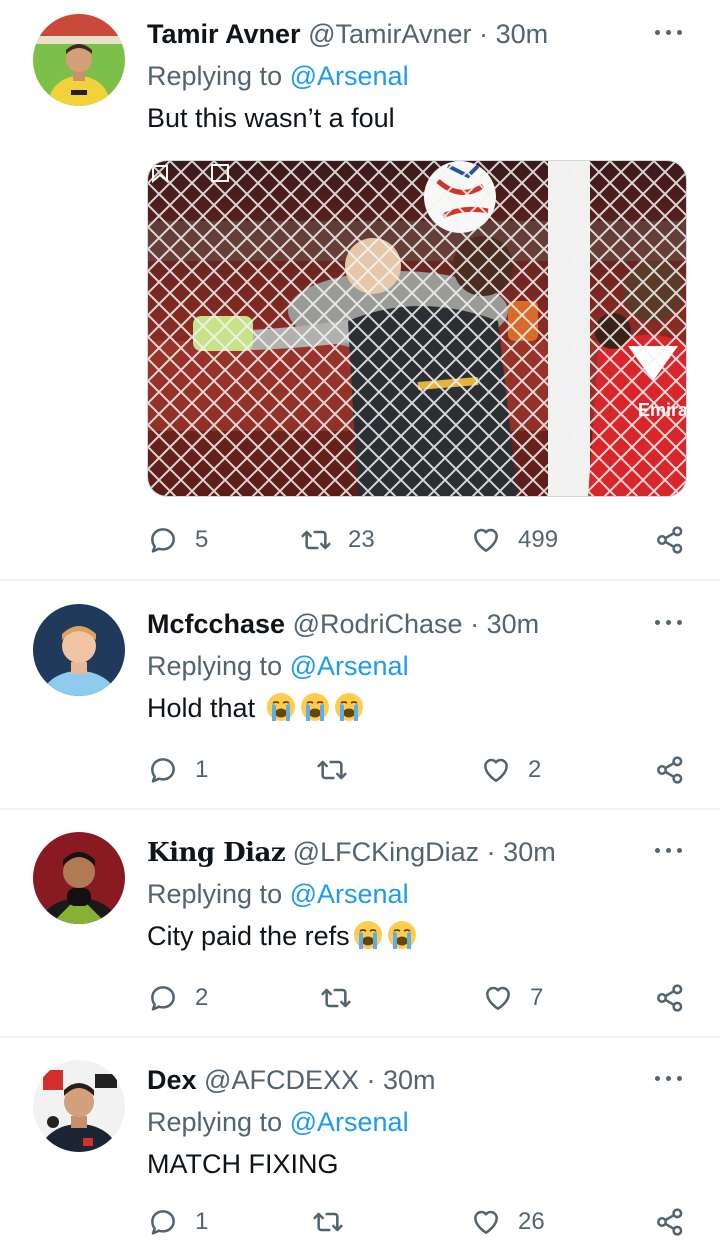 This screenshot has height=1242, width=720. What do you see at coordinates (510, 770) in the screenshot?
I see `like-button: 2` at bounding box center [510, 770].